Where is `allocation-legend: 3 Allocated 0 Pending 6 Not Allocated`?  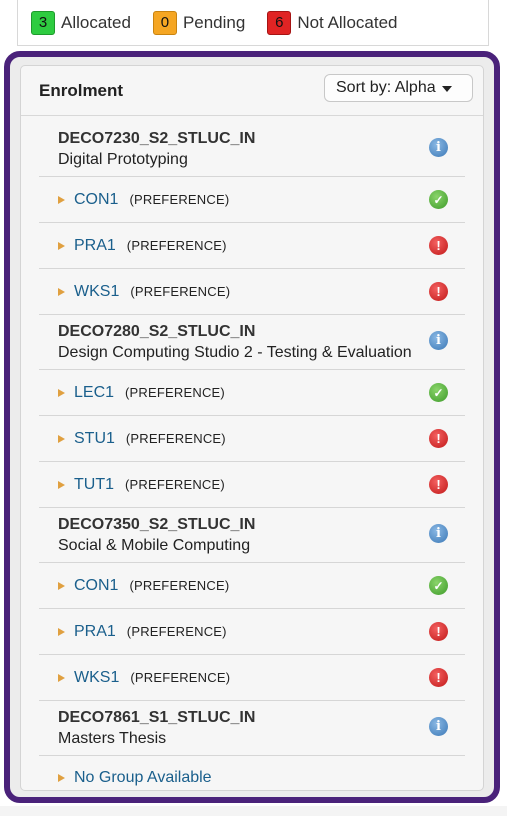
allocation-legend: 3 Allocated 0 Pending 6 Not Allocated is located at coordinates (253, 23).